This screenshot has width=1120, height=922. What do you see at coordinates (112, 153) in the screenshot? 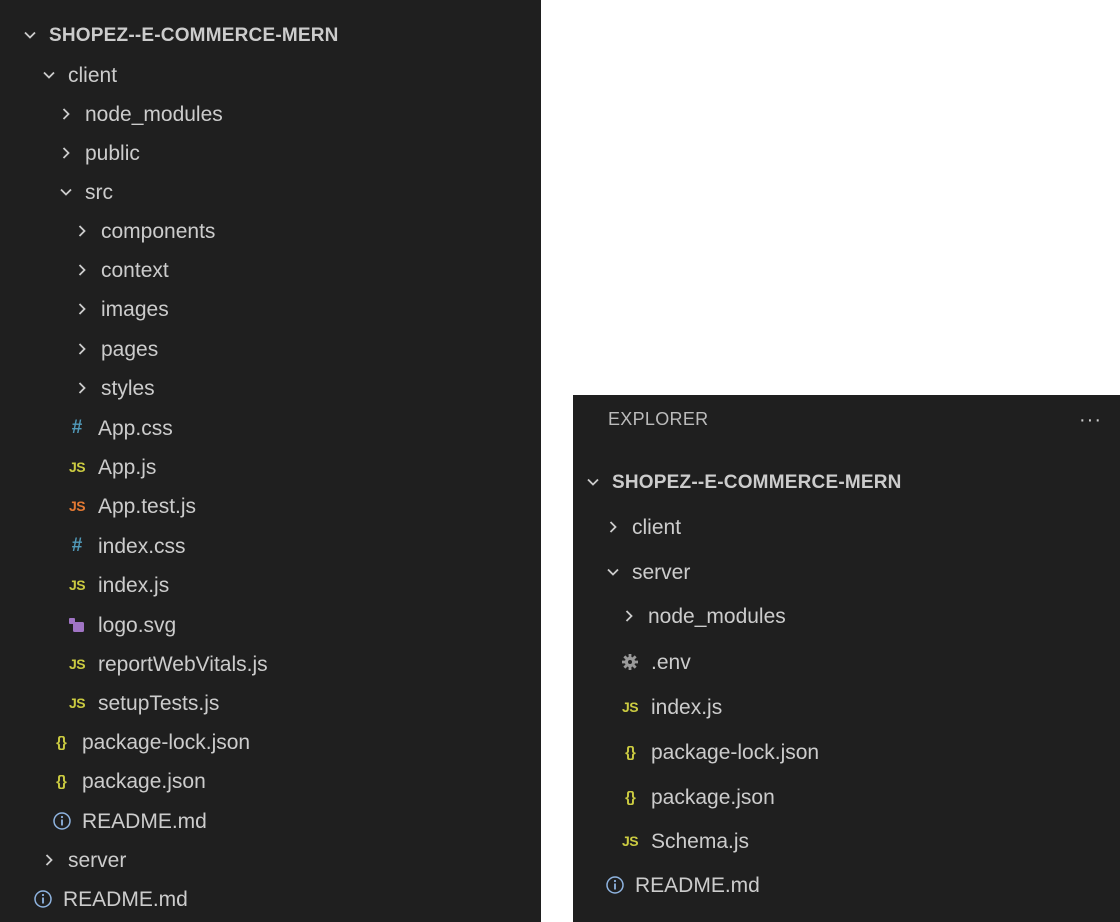
I see `folder-label: public` at bounding box center [112, 153].